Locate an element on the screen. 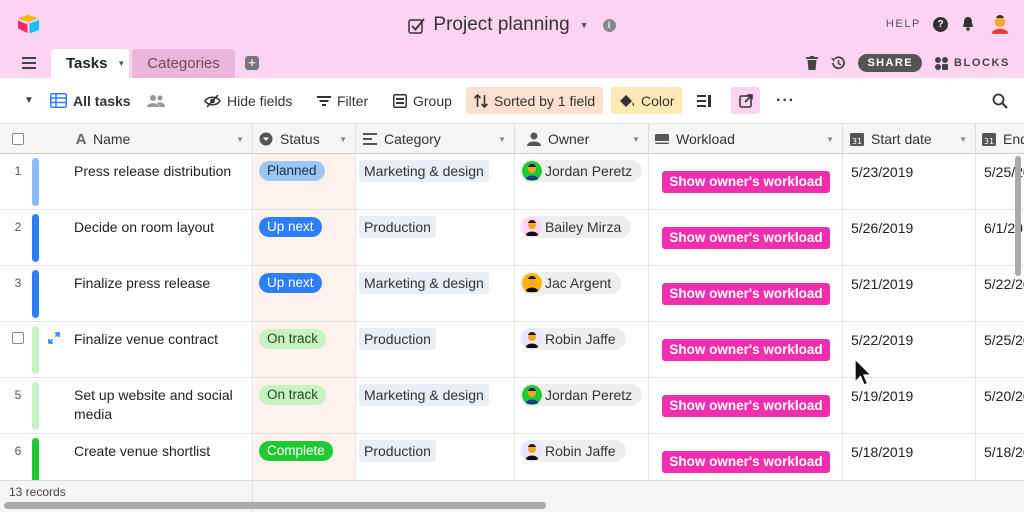  task-name: Decide on room layout is located at coordinates (144, 227).